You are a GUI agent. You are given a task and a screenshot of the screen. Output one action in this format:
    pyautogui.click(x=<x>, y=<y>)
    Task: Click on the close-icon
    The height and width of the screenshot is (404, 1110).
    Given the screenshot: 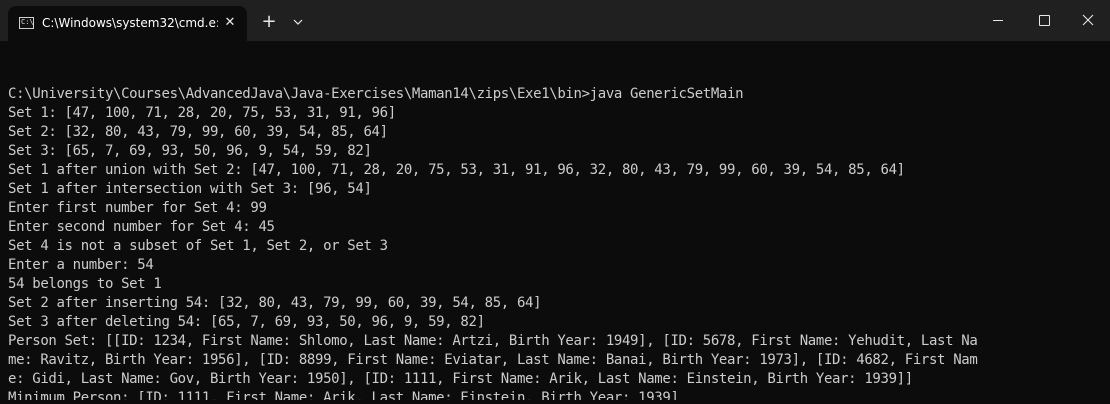 What is the action you would take?
    pyautogui.click(x=1088, y=20)
    